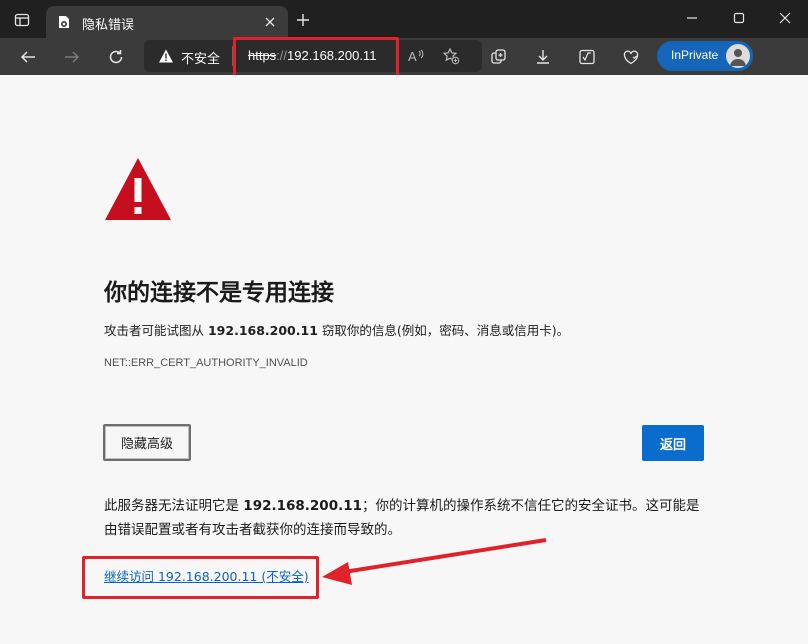 Image resolution: width=808 pixels, height=644 pixels. Describe the element at coordinates (631, 57) in the screenshot. I see `heart-shield-icon` at that location.